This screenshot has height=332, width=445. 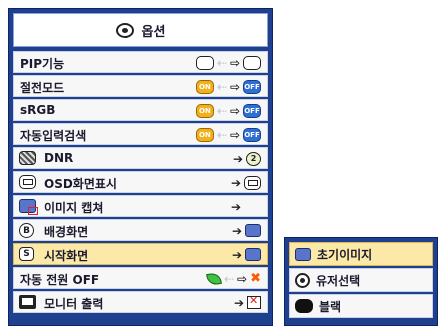 What do you see at coordinates (140, 278) in the screenshot?
I see `menu-item-auto-power-off: 자동 전원 OFF ⇠ ⇨ ✖` at bounding box center [140, 278].